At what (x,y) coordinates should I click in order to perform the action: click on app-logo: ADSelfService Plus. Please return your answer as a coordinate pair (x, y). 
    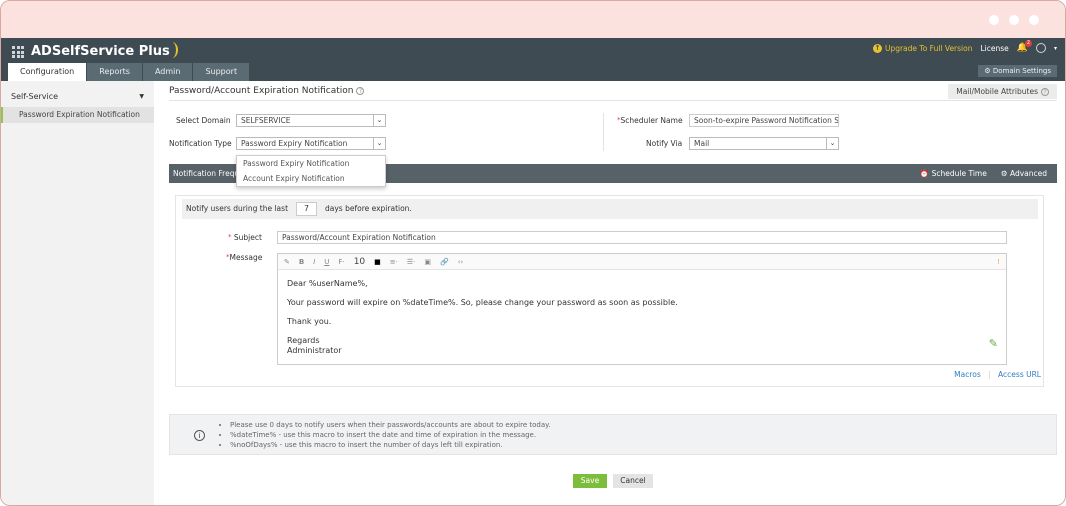
    Looking at the image, I should click on (104, 50).